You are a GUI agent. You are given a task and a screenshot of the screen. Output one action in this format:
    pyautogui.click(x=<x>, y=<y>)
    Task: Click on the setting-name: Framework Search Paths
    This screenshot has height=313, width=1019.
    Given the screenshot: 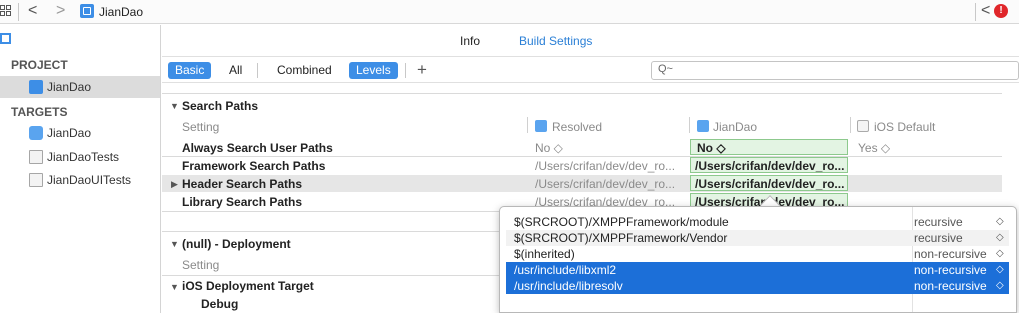 What is the action you would take?
    pyautogui.click(x=254, y=166)
    